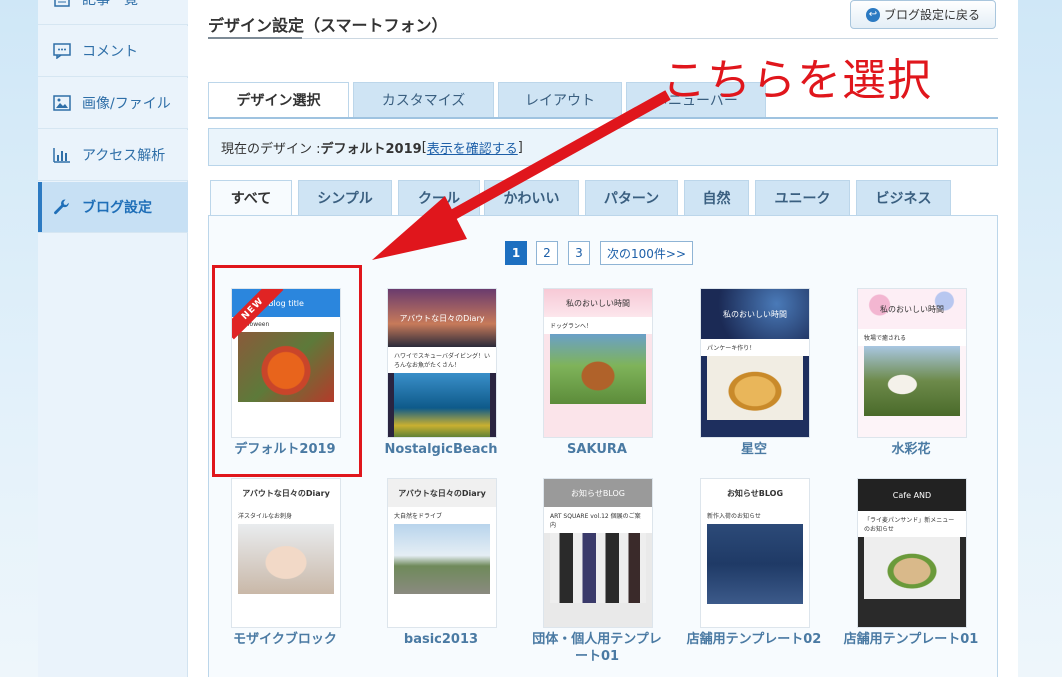 This screenshot has height=677, width=1062. I want to click on sidebar-item-articles: 記事一覧, so click(113, 12).